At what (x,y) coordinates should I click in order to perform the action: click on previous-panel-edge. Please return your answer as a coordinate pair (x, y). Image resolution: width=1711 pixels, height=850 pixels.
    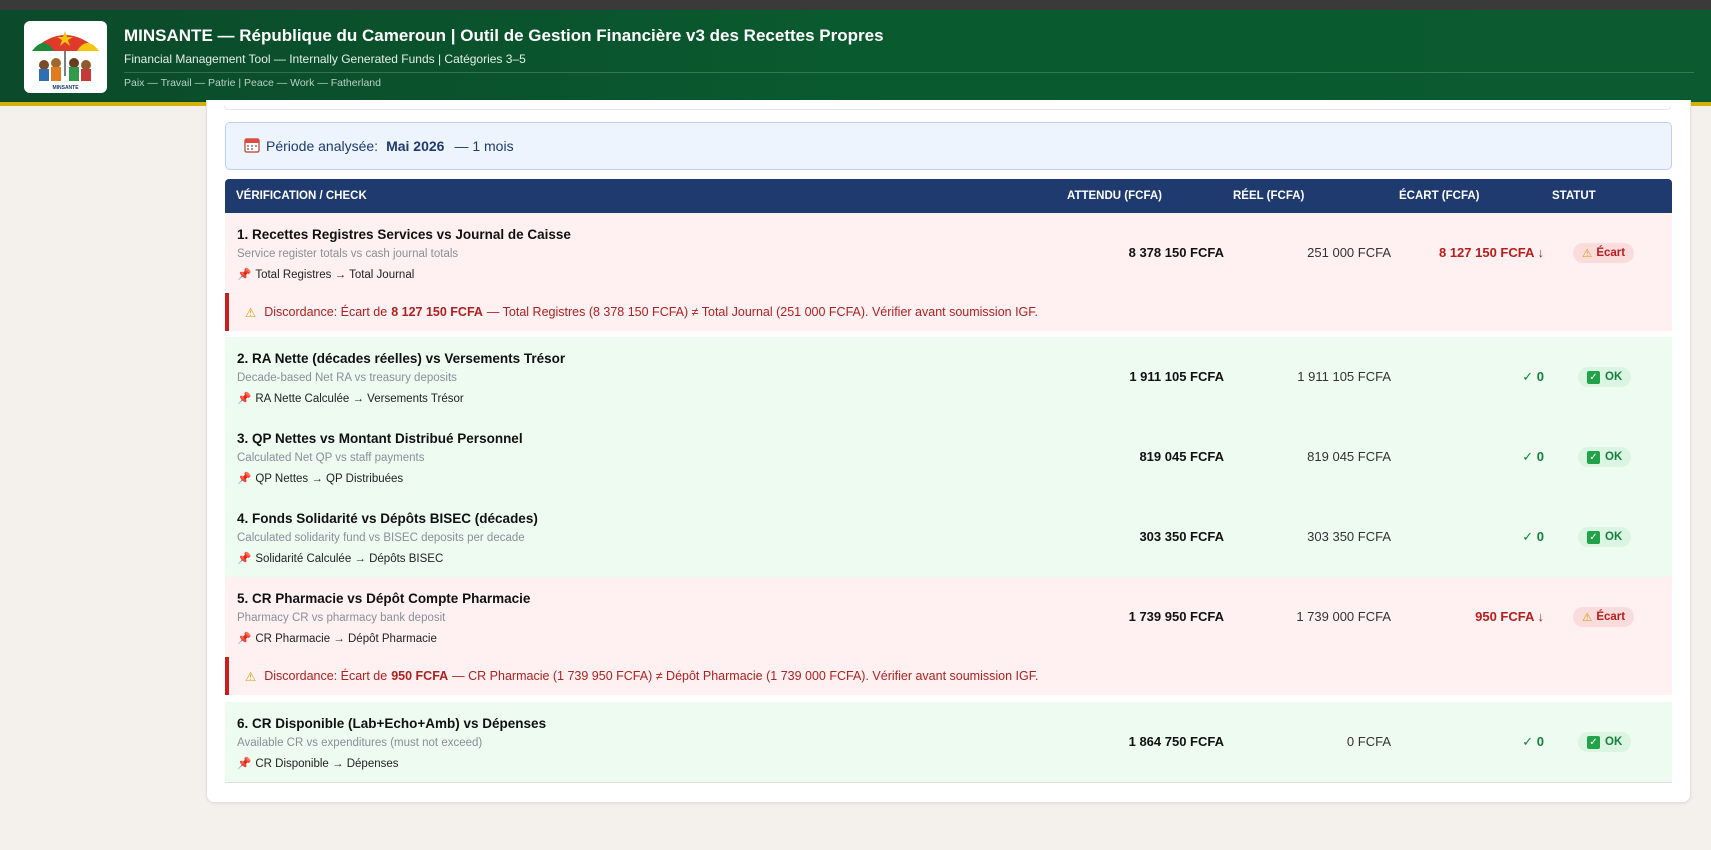
    Looking at the image, I should click on (947, 108).